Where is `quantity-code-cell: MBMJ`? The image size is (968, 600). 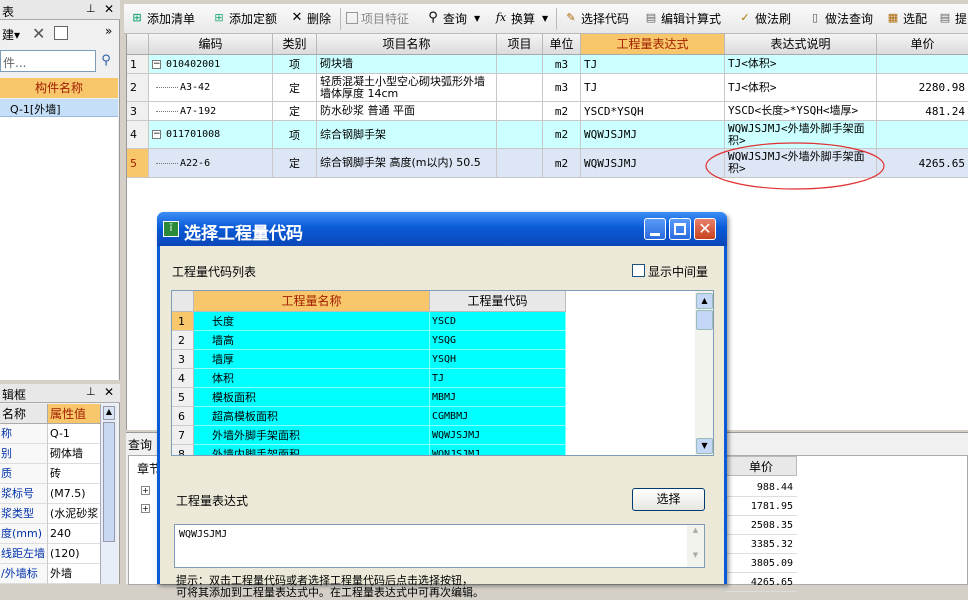 quantity-code-cell: MBMJ is located at coordinates (498, 397).